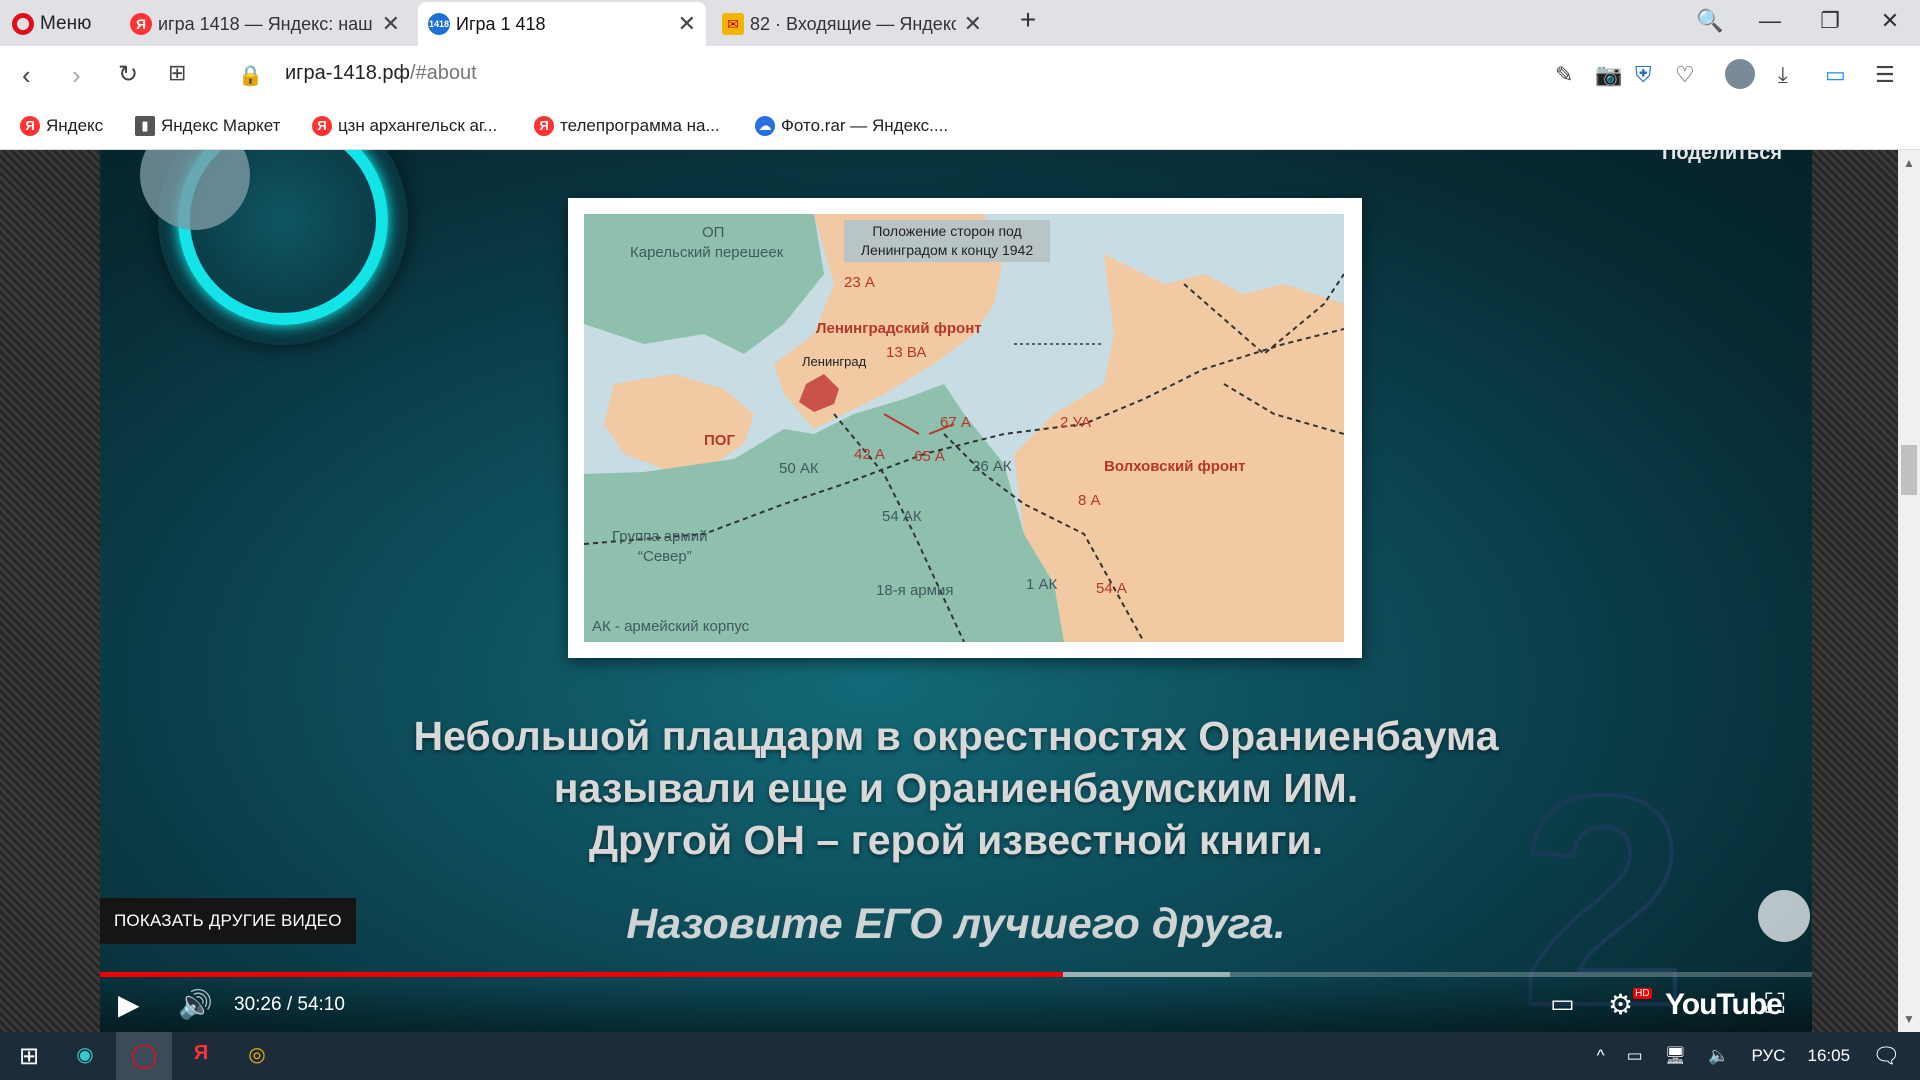 Image resolution: width=1920 pixels, height=1080 pixels. I want to click on clock: 16:05, so click(1829, 1056).